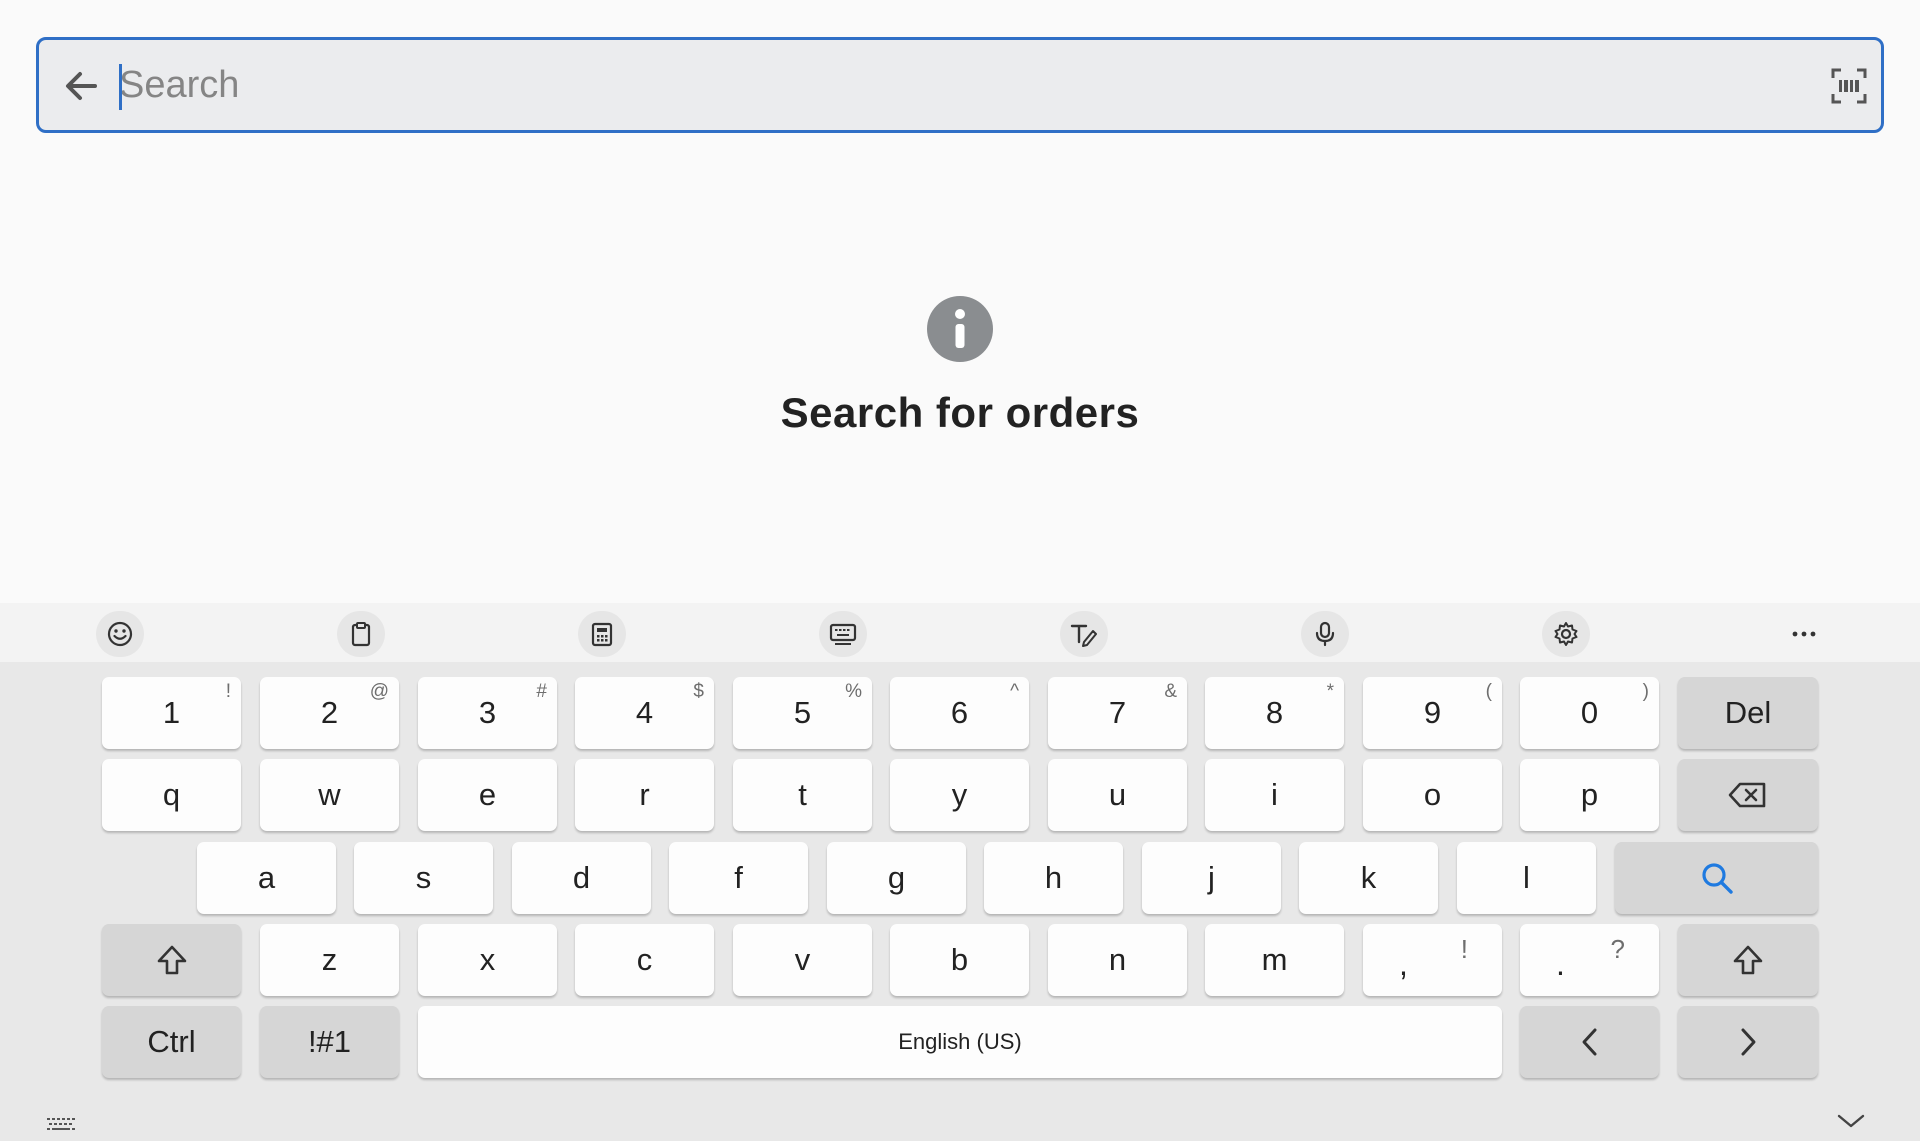 This screenshot has width=1920, height=1141. I want to click on key-z: z, so click(329, 960).